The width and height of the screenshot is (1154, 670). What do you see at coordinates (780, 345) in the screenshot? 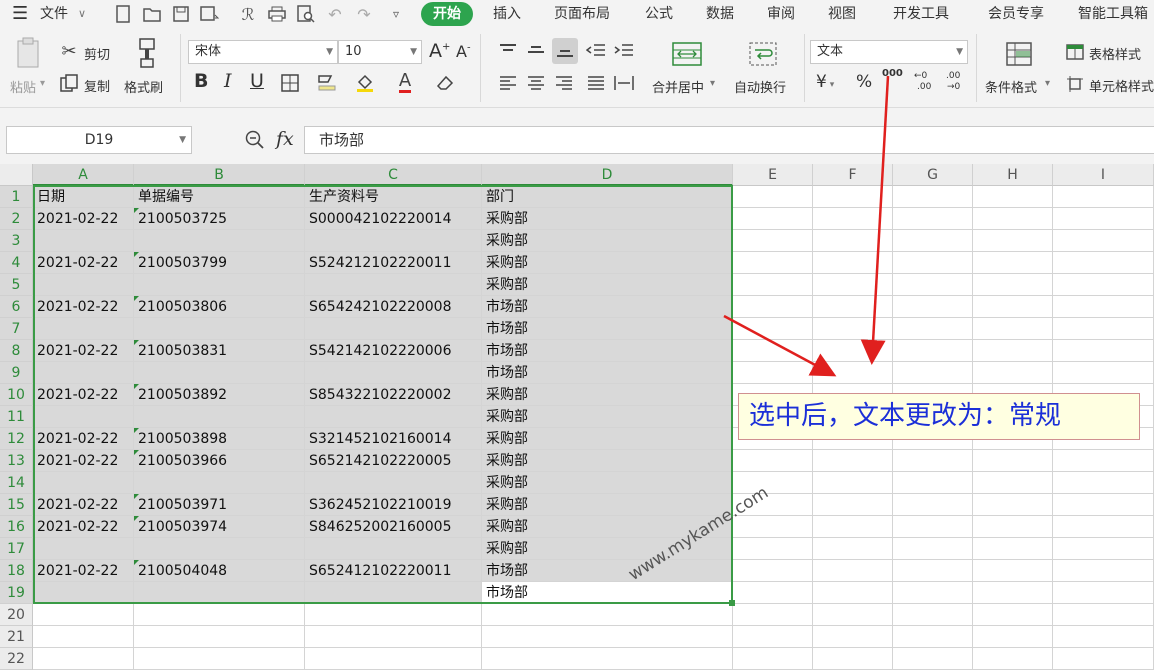
I see `arrow-to-note` at bounding box center [780, 345].